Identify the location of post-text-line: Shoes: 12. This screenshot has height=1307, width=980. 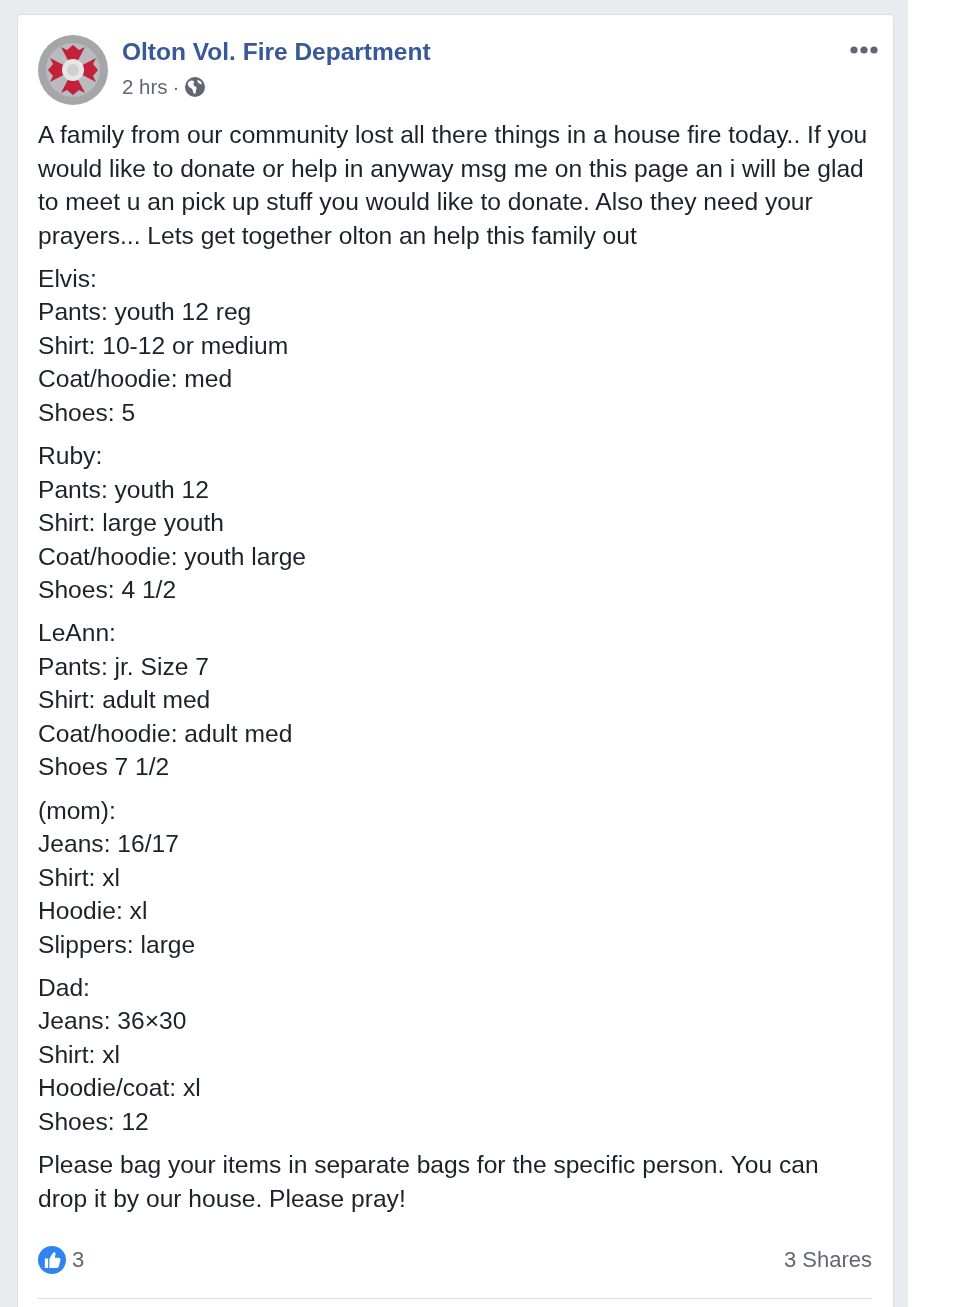
(94, 1122).